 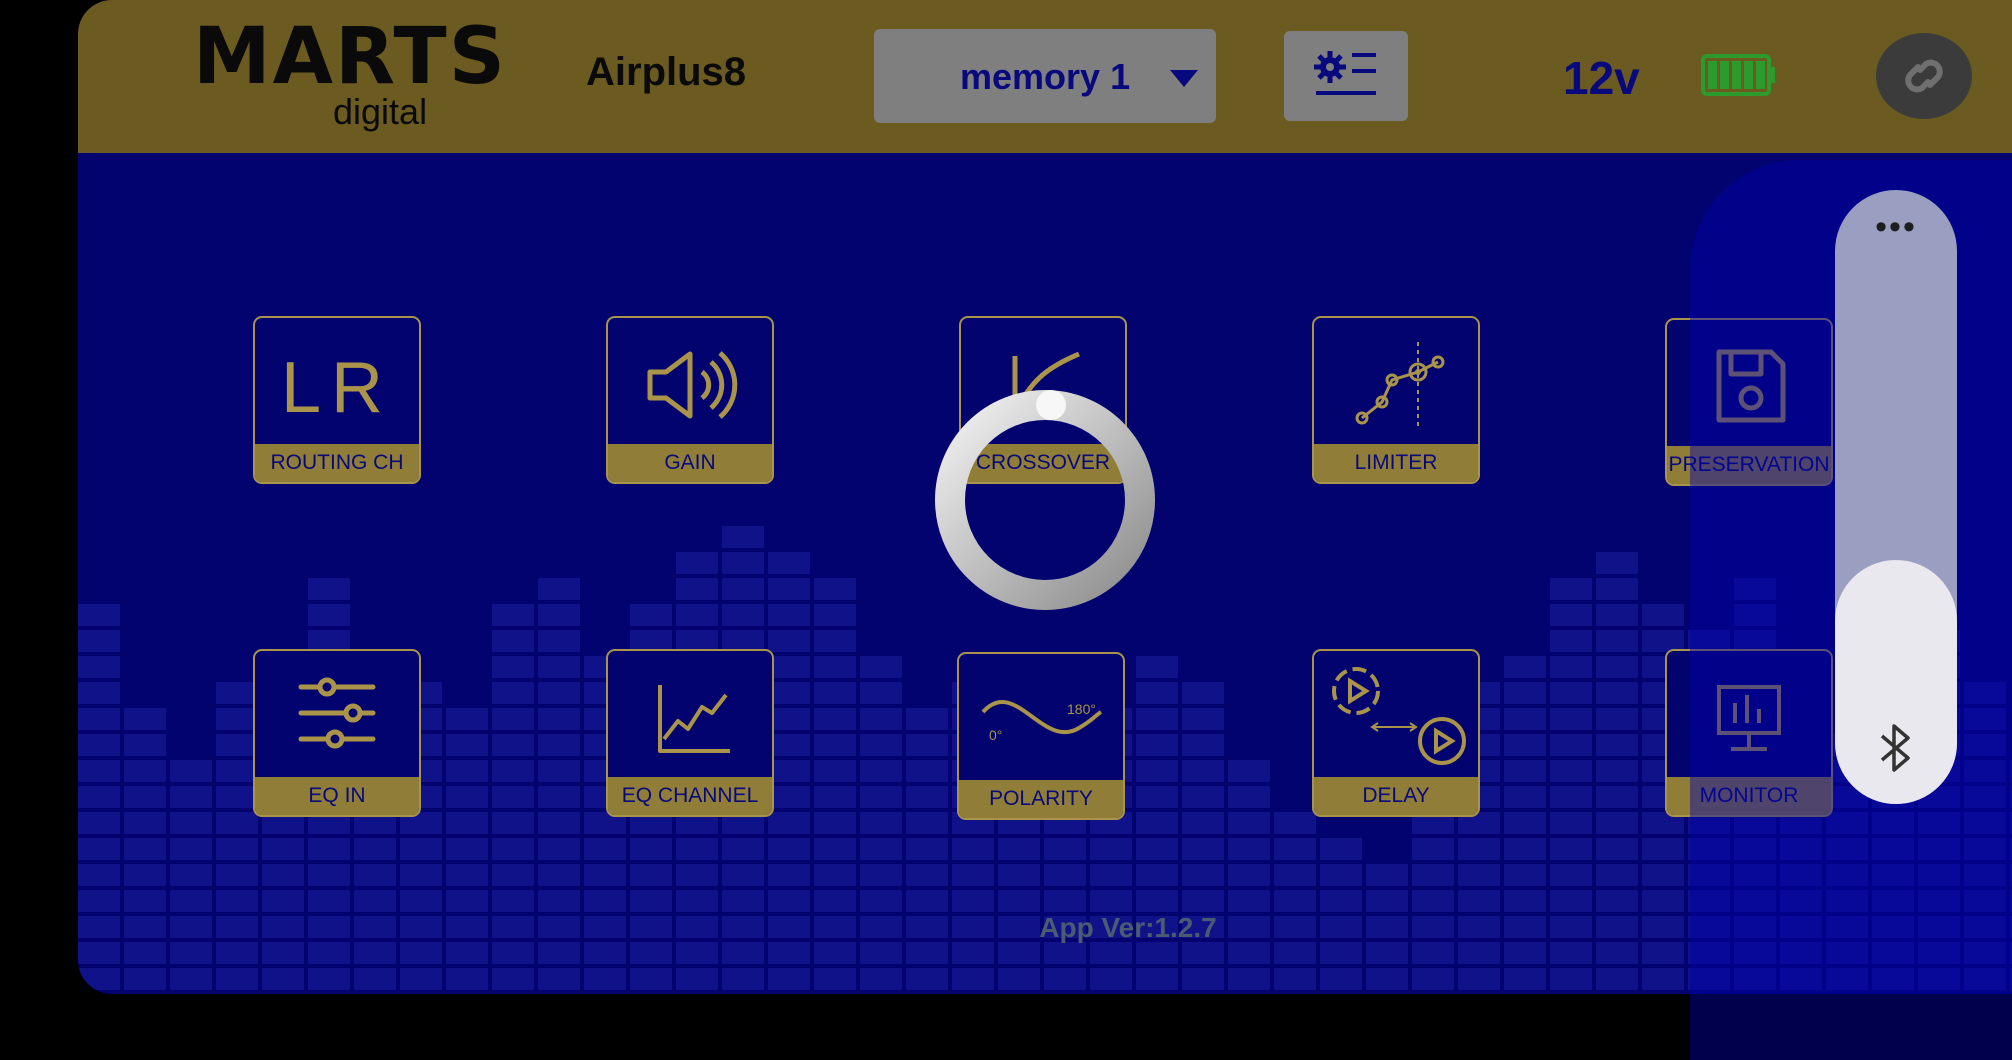 I want to click on memory-dropdown: memory 1, so click(x=1045, y=76).